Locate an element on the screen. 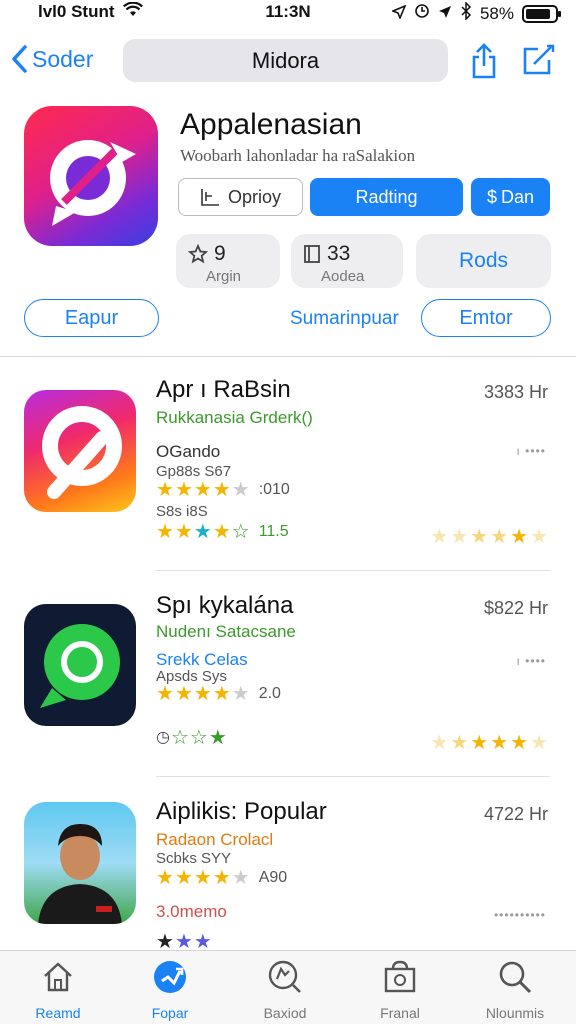 Image resolution: width=576 pixels, height=1024 pixels. tab-label: Reamd is located at coordinates (58, 1013).